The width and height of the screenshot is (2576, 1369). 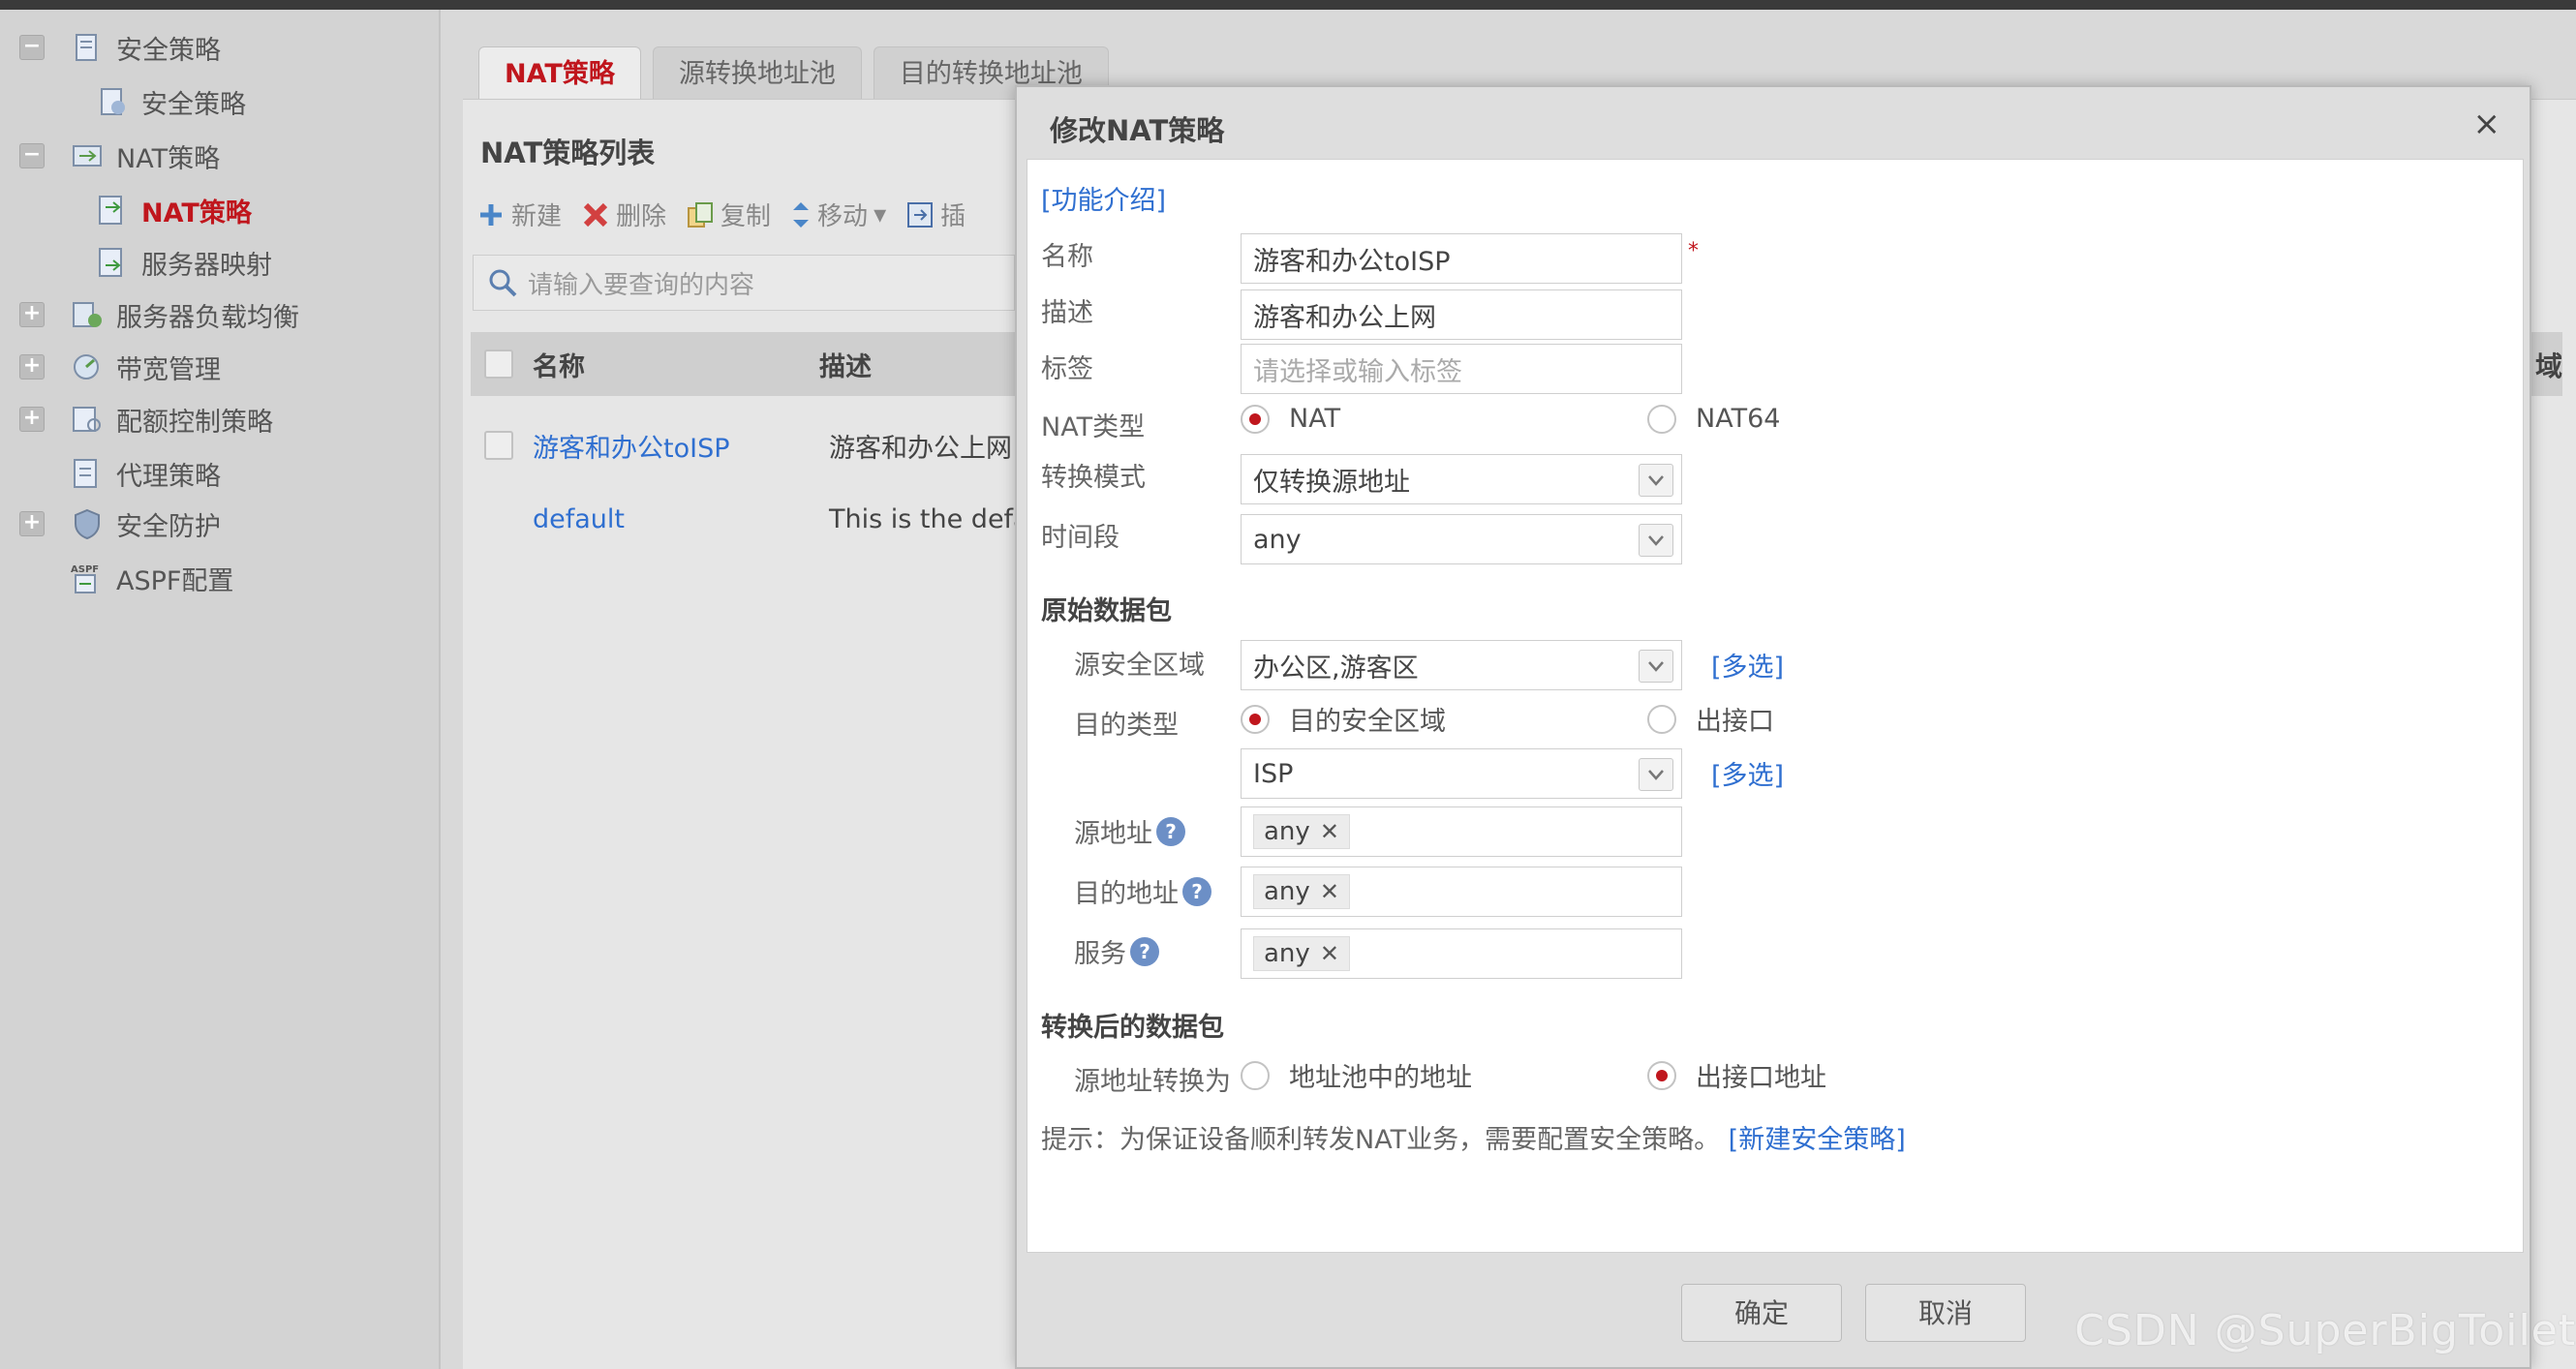 I want to click on src-zone-select: 办公区,游客区, so click(x=1461, y=665).